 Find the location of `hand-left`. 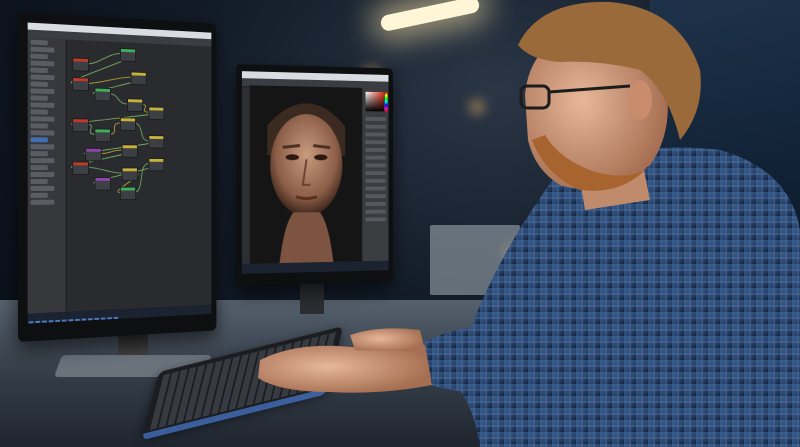

hand-left is located at coordinates (345, 369).